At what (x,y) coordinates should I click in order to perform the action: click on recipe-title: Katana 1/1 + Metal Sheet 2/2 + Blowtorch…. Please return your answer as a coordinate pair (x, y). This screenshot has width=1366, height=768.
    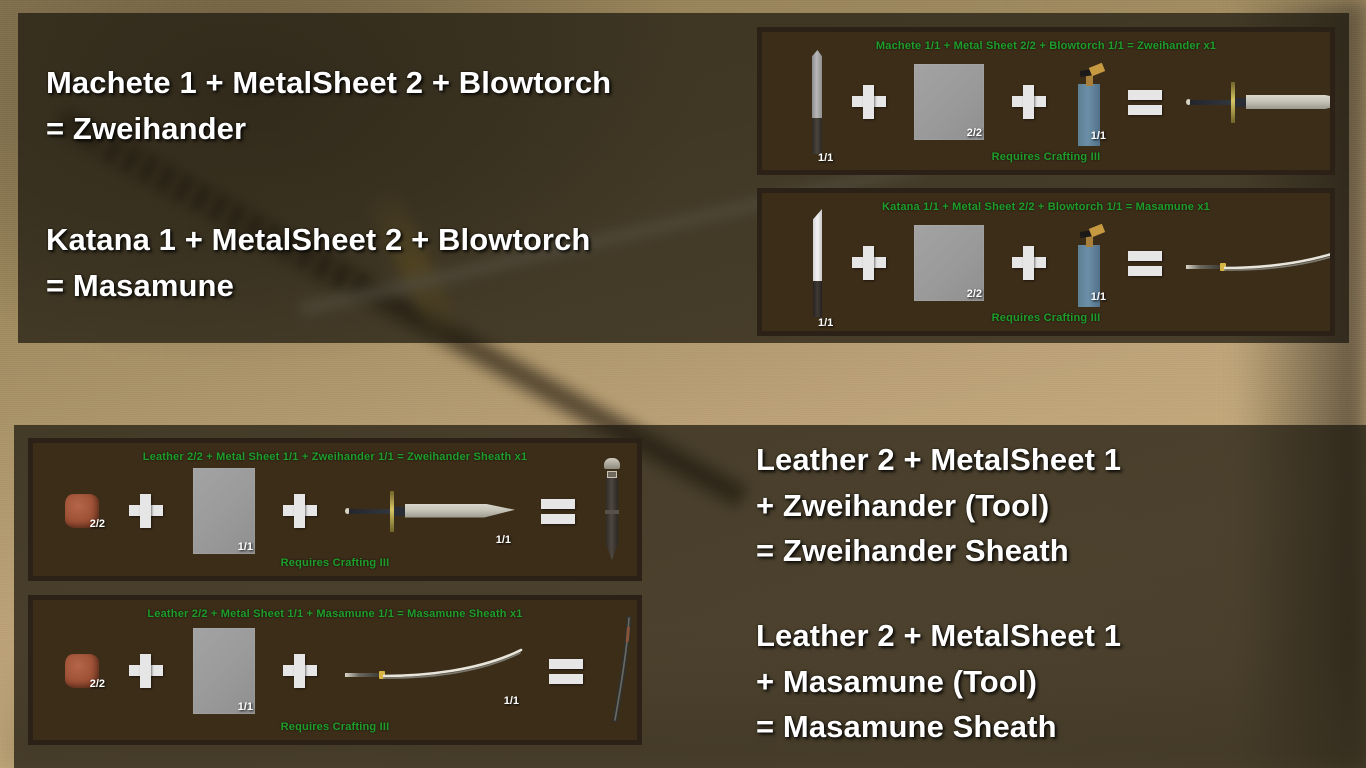
    Looking at the image, I should click on (1046, 207).